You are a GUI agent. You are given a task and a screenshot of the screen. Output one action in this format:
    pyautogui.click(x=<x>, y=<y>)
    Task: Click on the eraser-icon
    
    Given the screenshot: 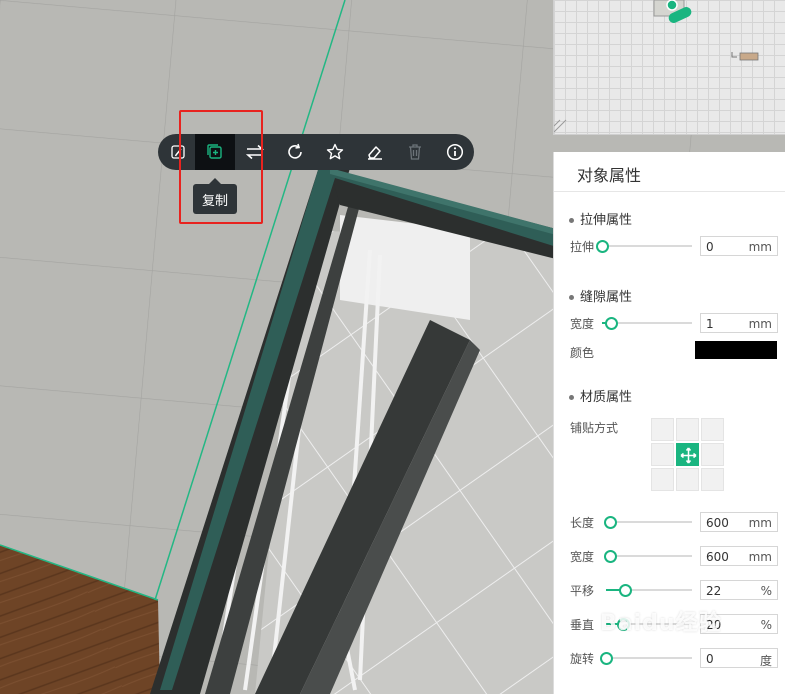 What is the action you would take?
    pyautogui.click(x=375, y=153)
    